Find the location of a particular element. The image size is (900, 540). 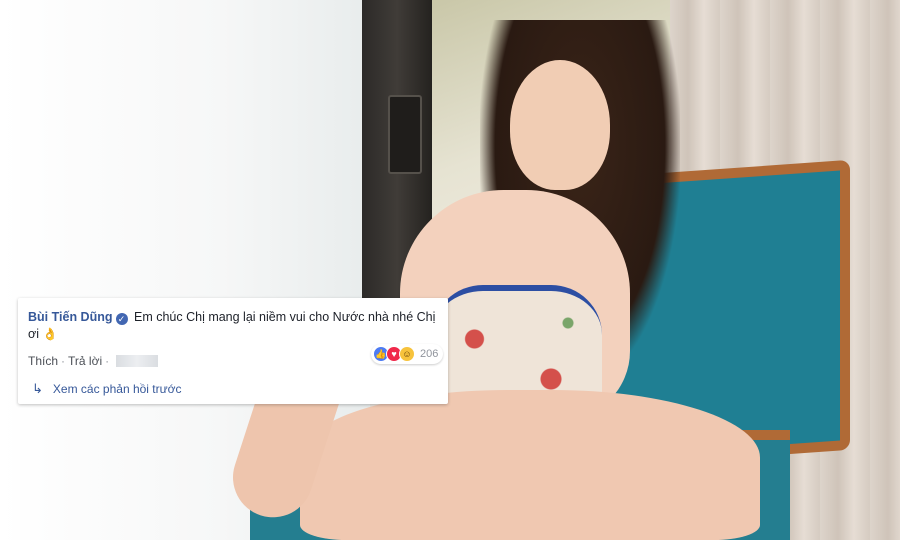

haha-reaction-icon: ☺ is located at coordinates (407, 354).